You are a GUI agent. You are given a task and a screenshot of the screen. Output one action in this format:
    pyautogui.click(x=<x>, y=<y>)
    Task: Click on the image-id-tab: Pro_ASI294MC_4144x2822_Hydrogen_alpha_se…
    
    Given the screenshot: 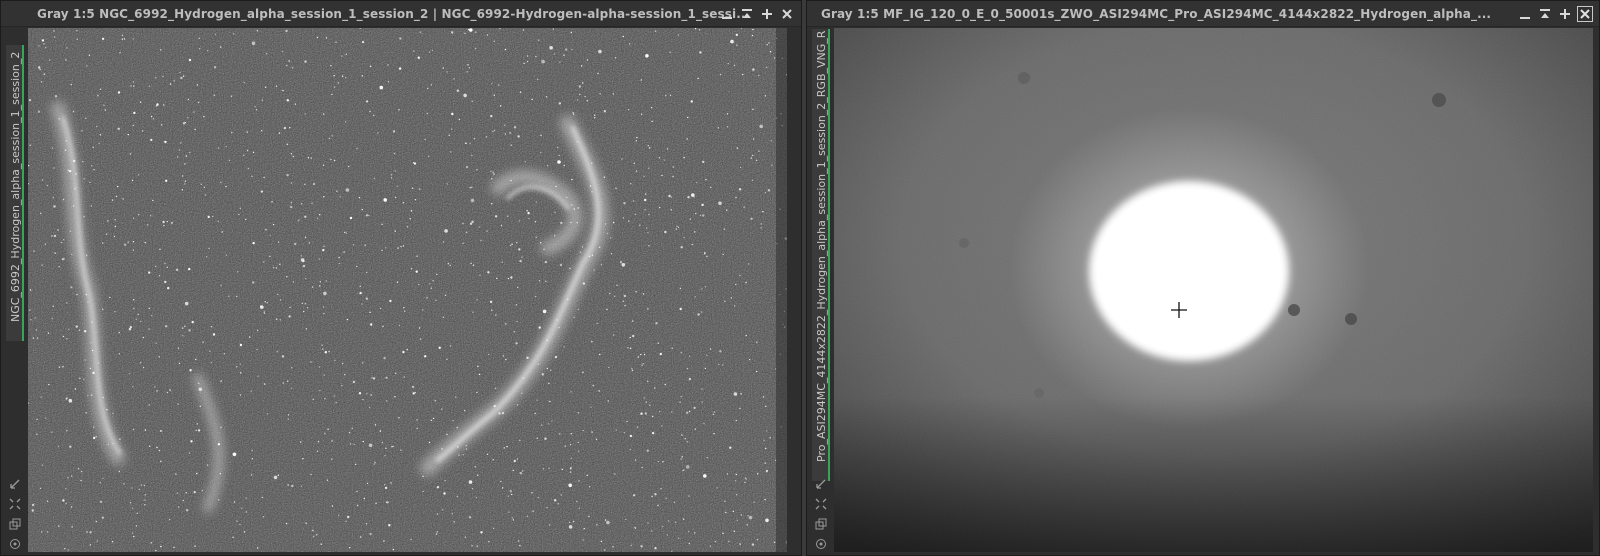 What is the action you would take?
    pyautogui.click(x=821, y=255)
    